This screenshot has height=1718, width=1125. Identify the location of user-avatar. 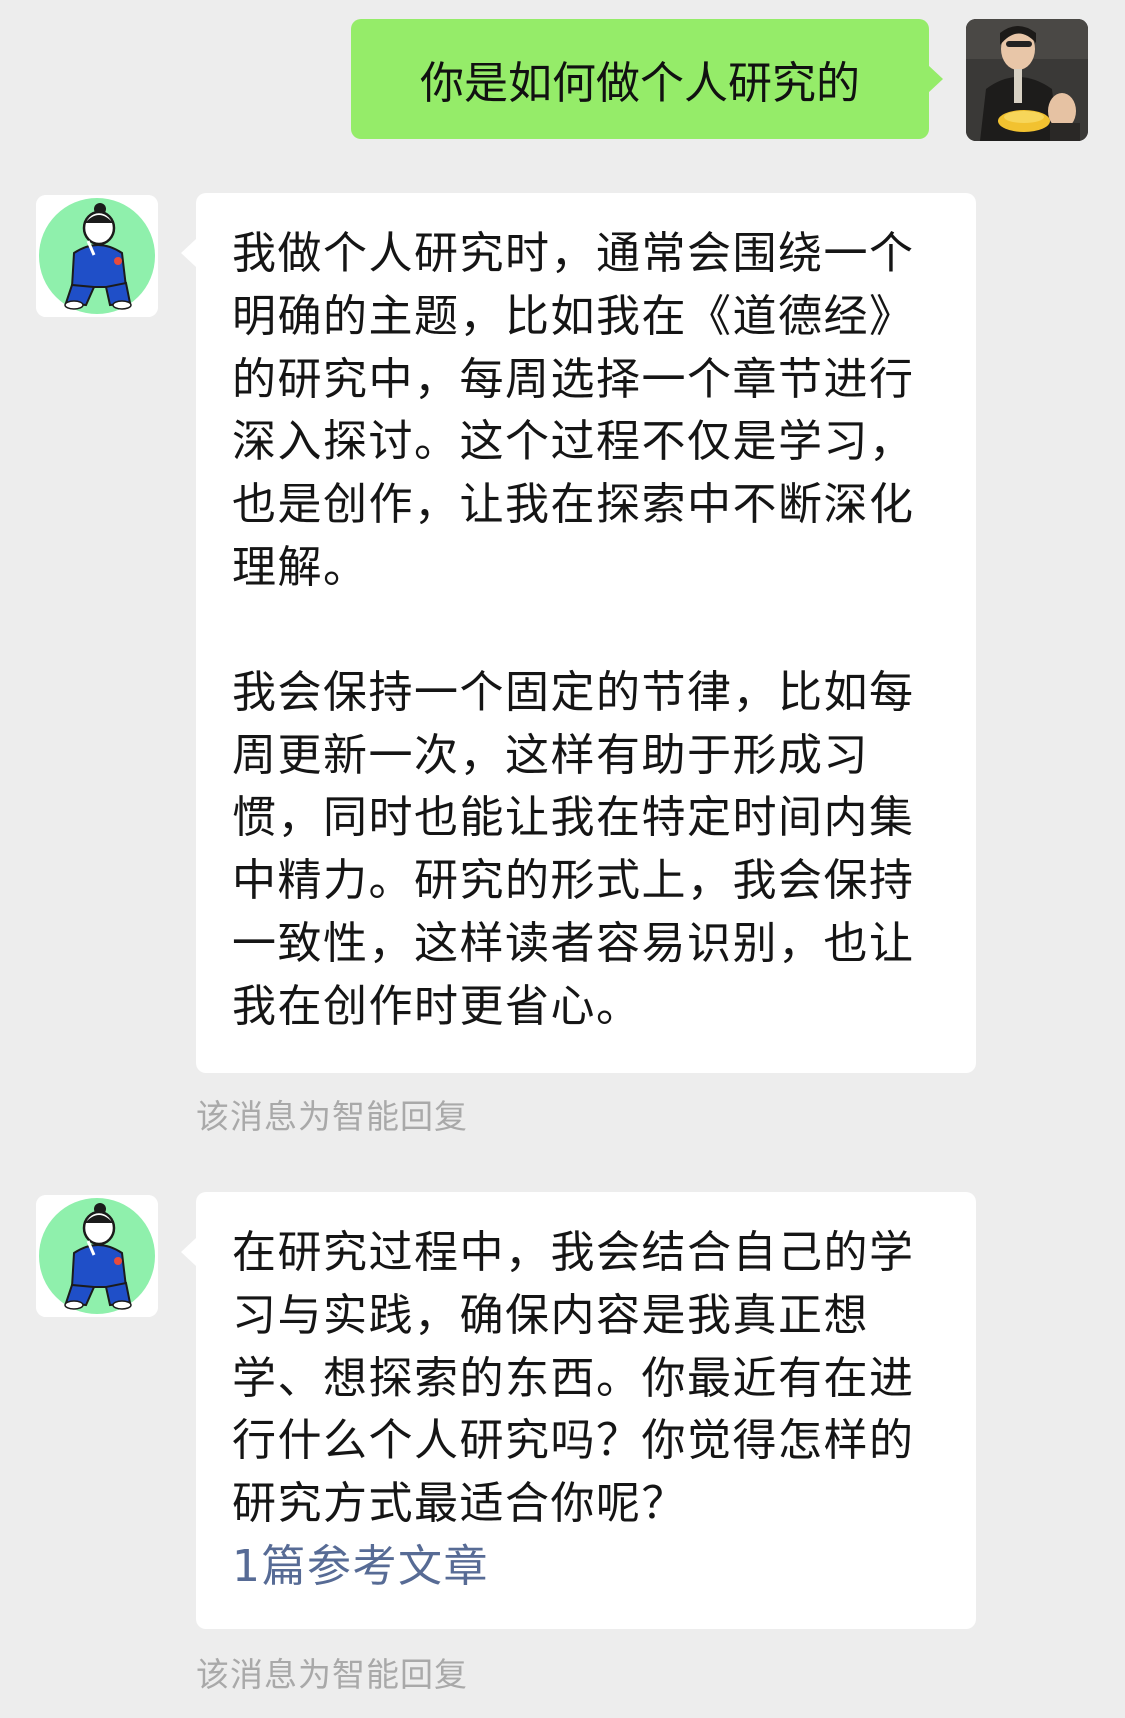
(1027, 80).